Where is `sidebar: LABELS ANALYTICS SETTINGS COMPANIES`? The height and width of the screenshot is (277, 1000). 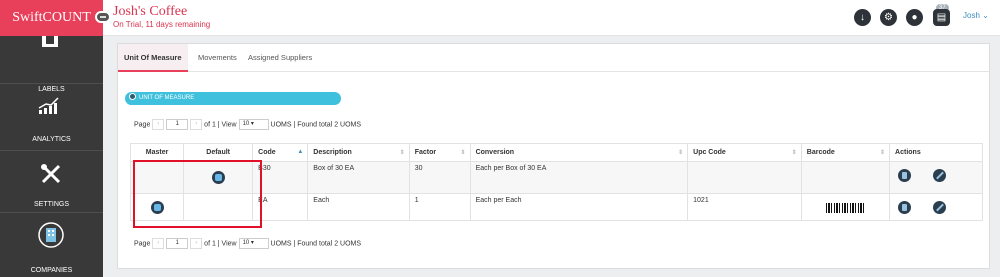
sidebar: LABELS ANALYTICS SETTINGS COMPANIES is located at coordinates (51, 156).